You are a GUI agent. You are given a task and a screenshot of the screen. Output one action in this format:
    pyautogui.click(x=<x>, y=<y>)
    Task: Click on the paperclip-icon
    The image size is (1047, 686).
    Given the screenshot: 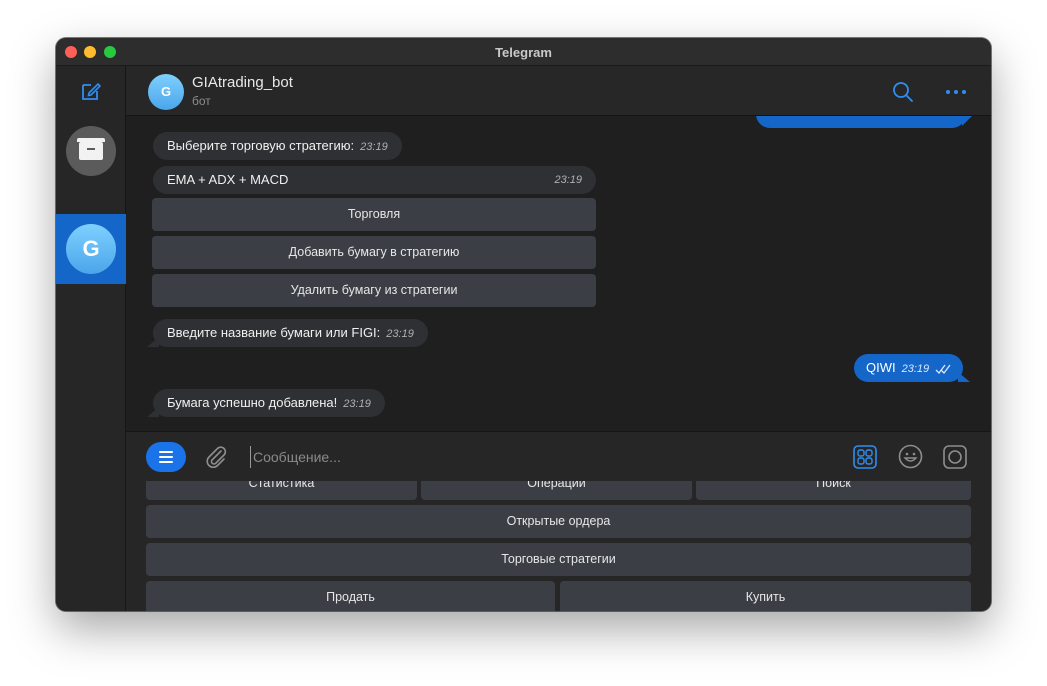 What is the action you would take?
    pyautogui.click(x=216, y=457)
    